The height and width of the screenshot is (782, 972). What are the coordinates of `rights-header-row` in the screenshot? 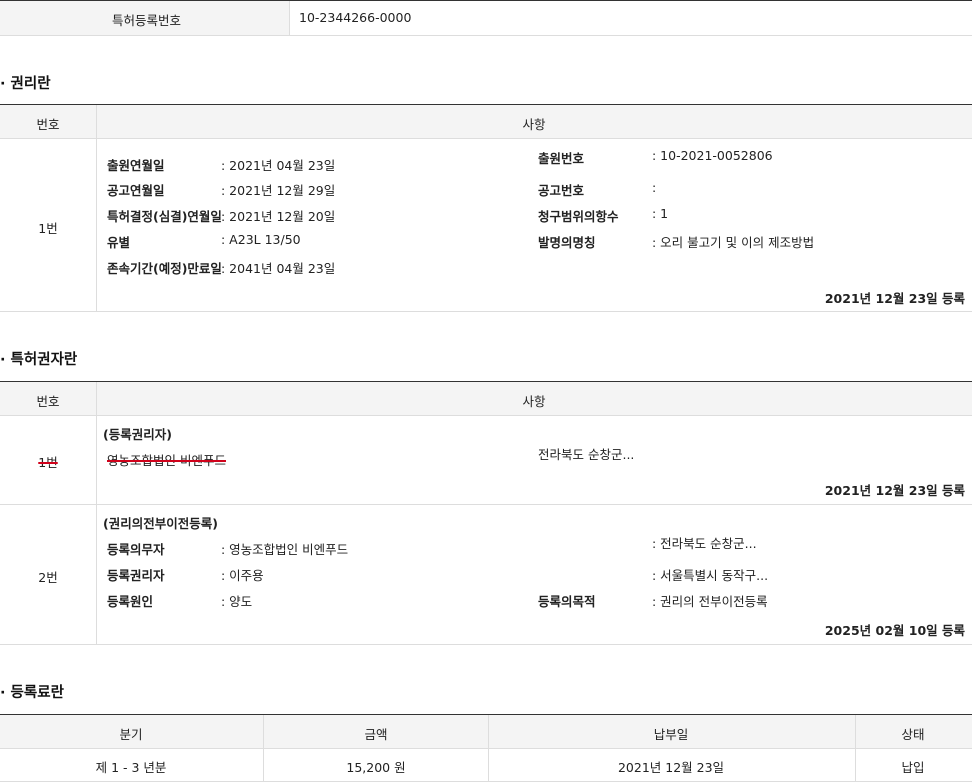 It's located at (486, 121).